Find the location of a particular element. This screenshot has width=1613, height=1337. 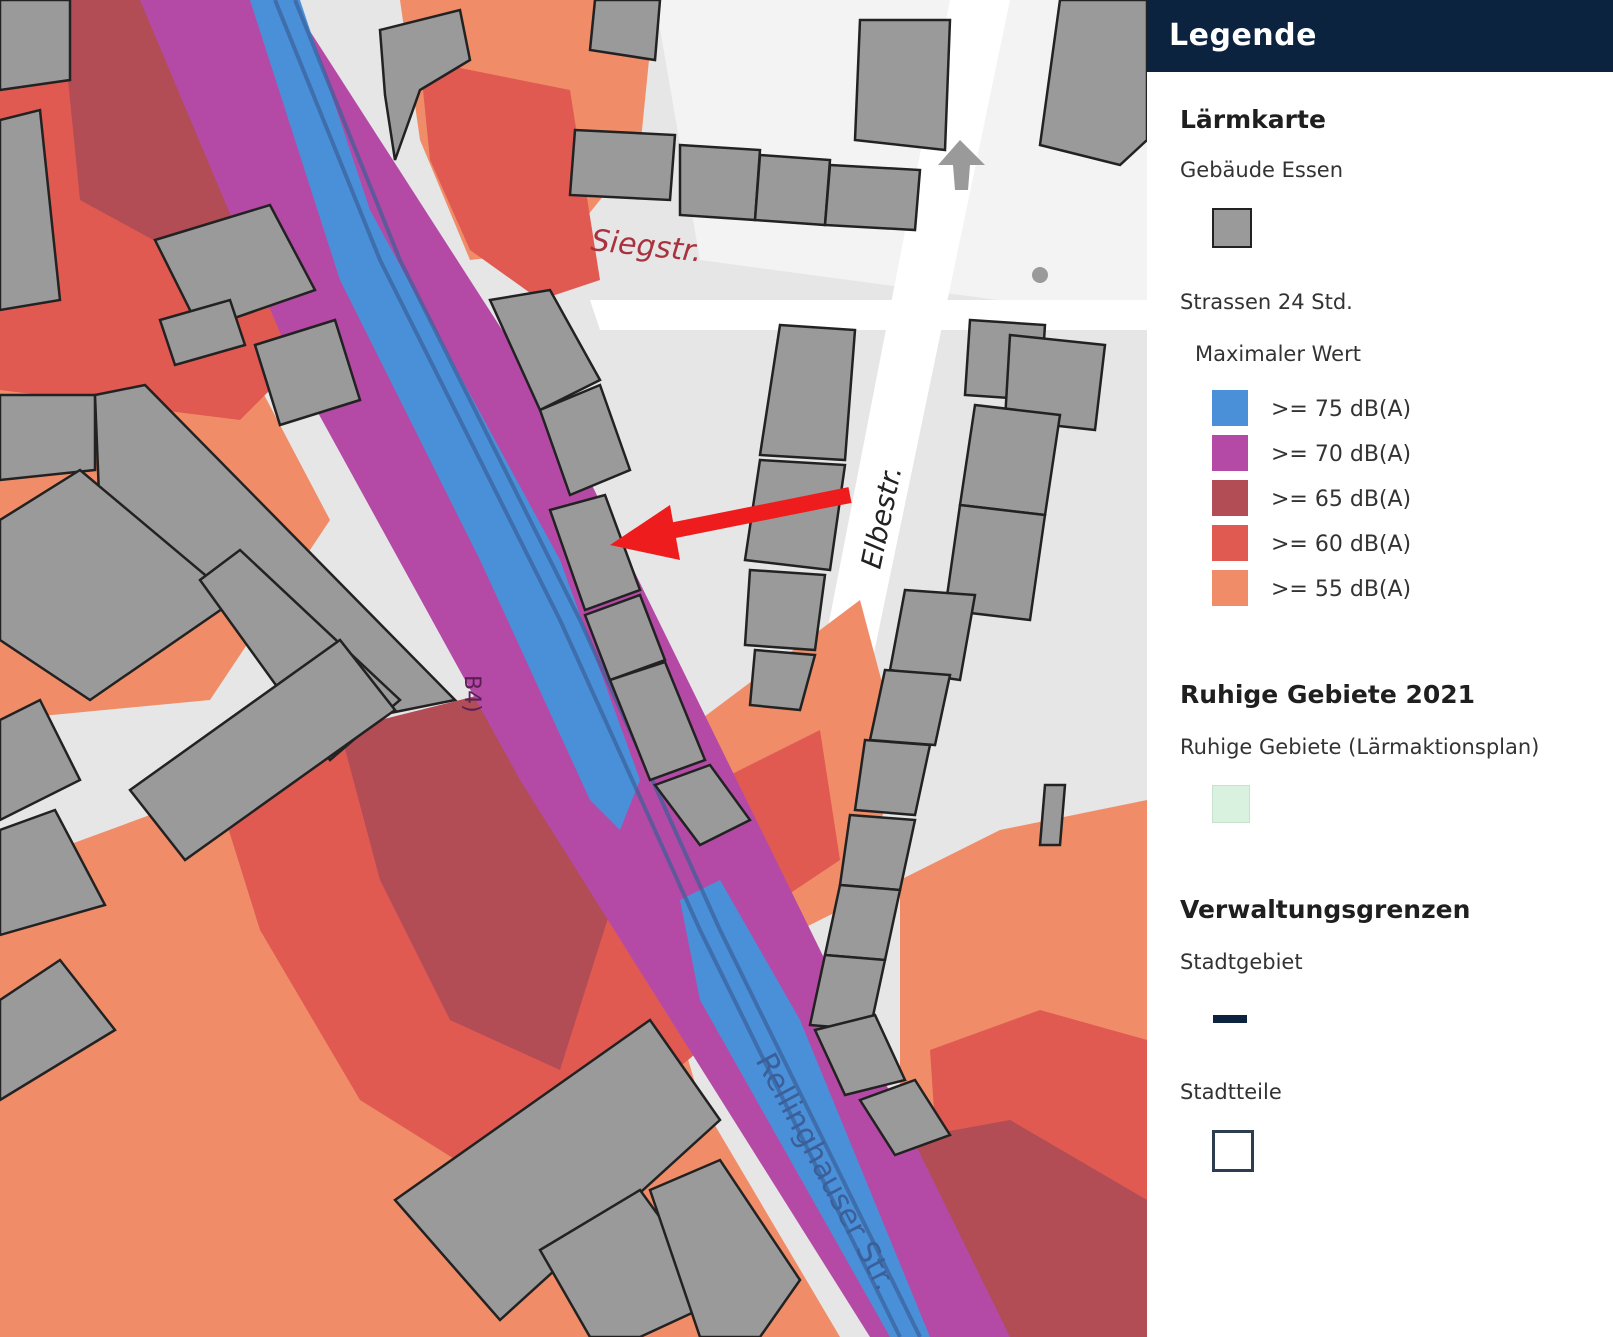

swatch-gebaeude is located at coordinates (1232, 228).